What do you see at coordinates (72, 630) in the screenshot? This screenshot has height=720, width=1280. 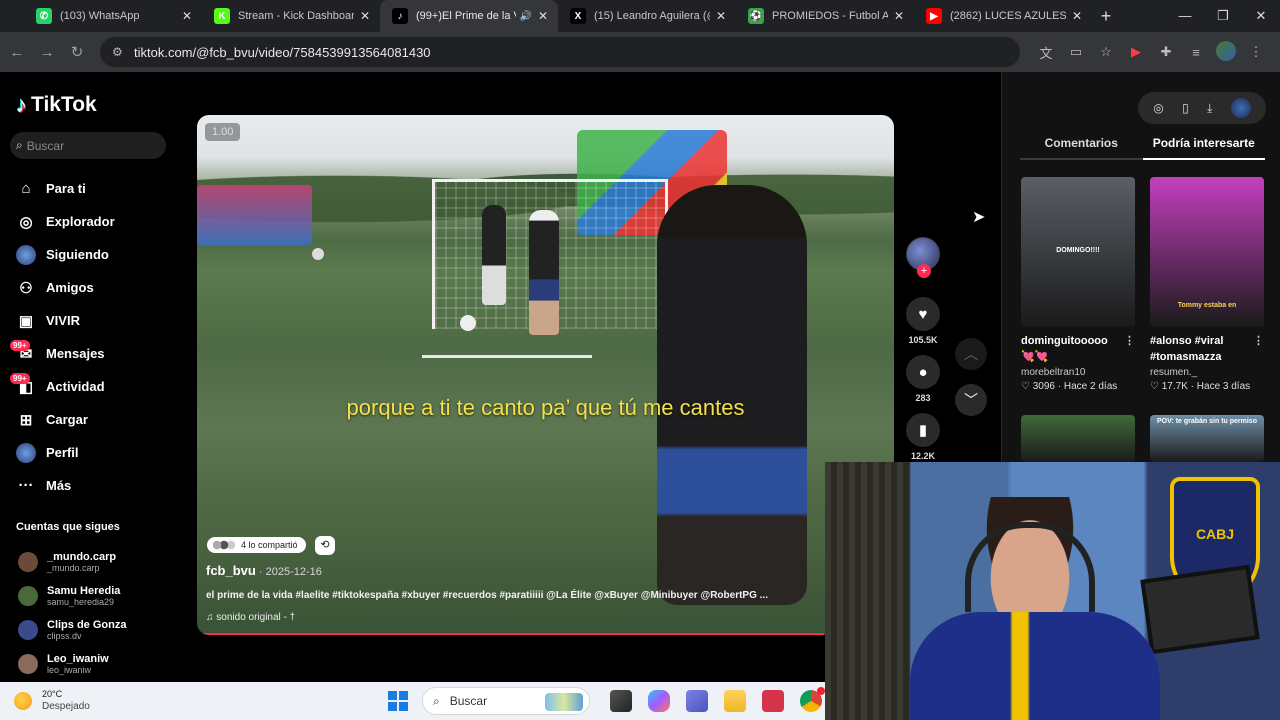 I see `following-item: Clips de Gonza clipss.dv` at bounding box center [72, 630].